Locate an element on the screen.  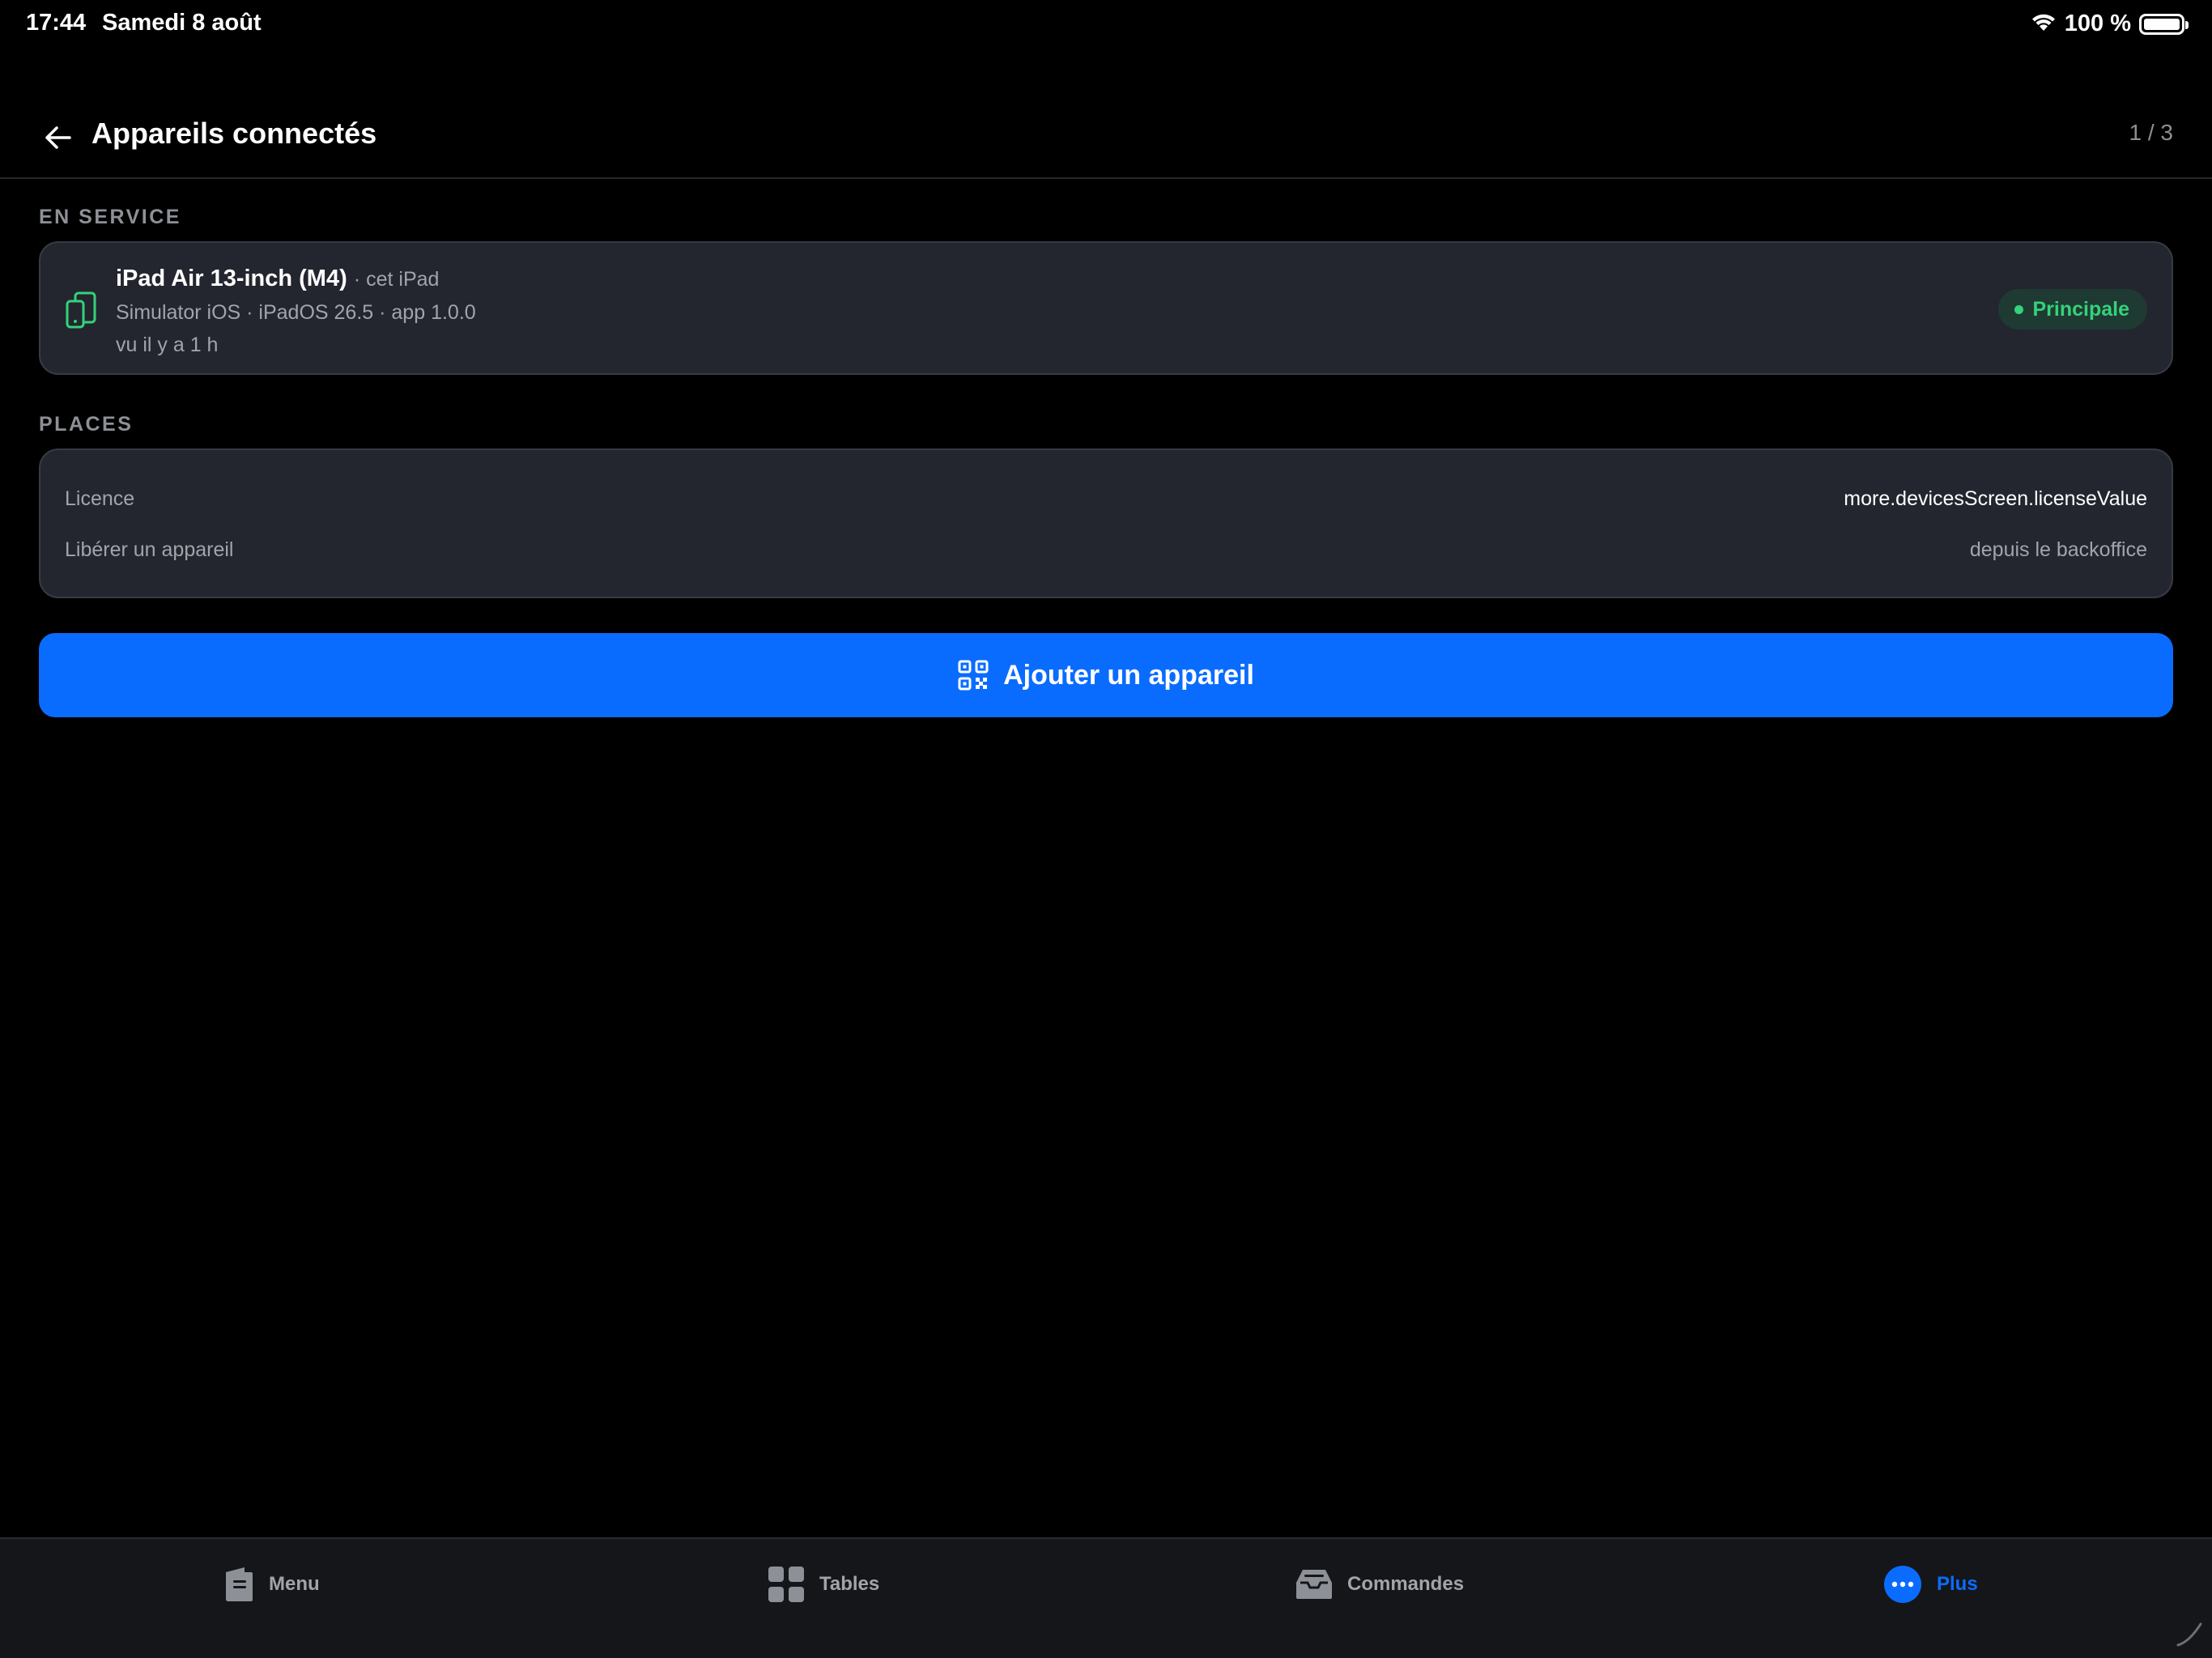
add-device-button: Ajouter un appareil is located at coordinates (1106, 675).